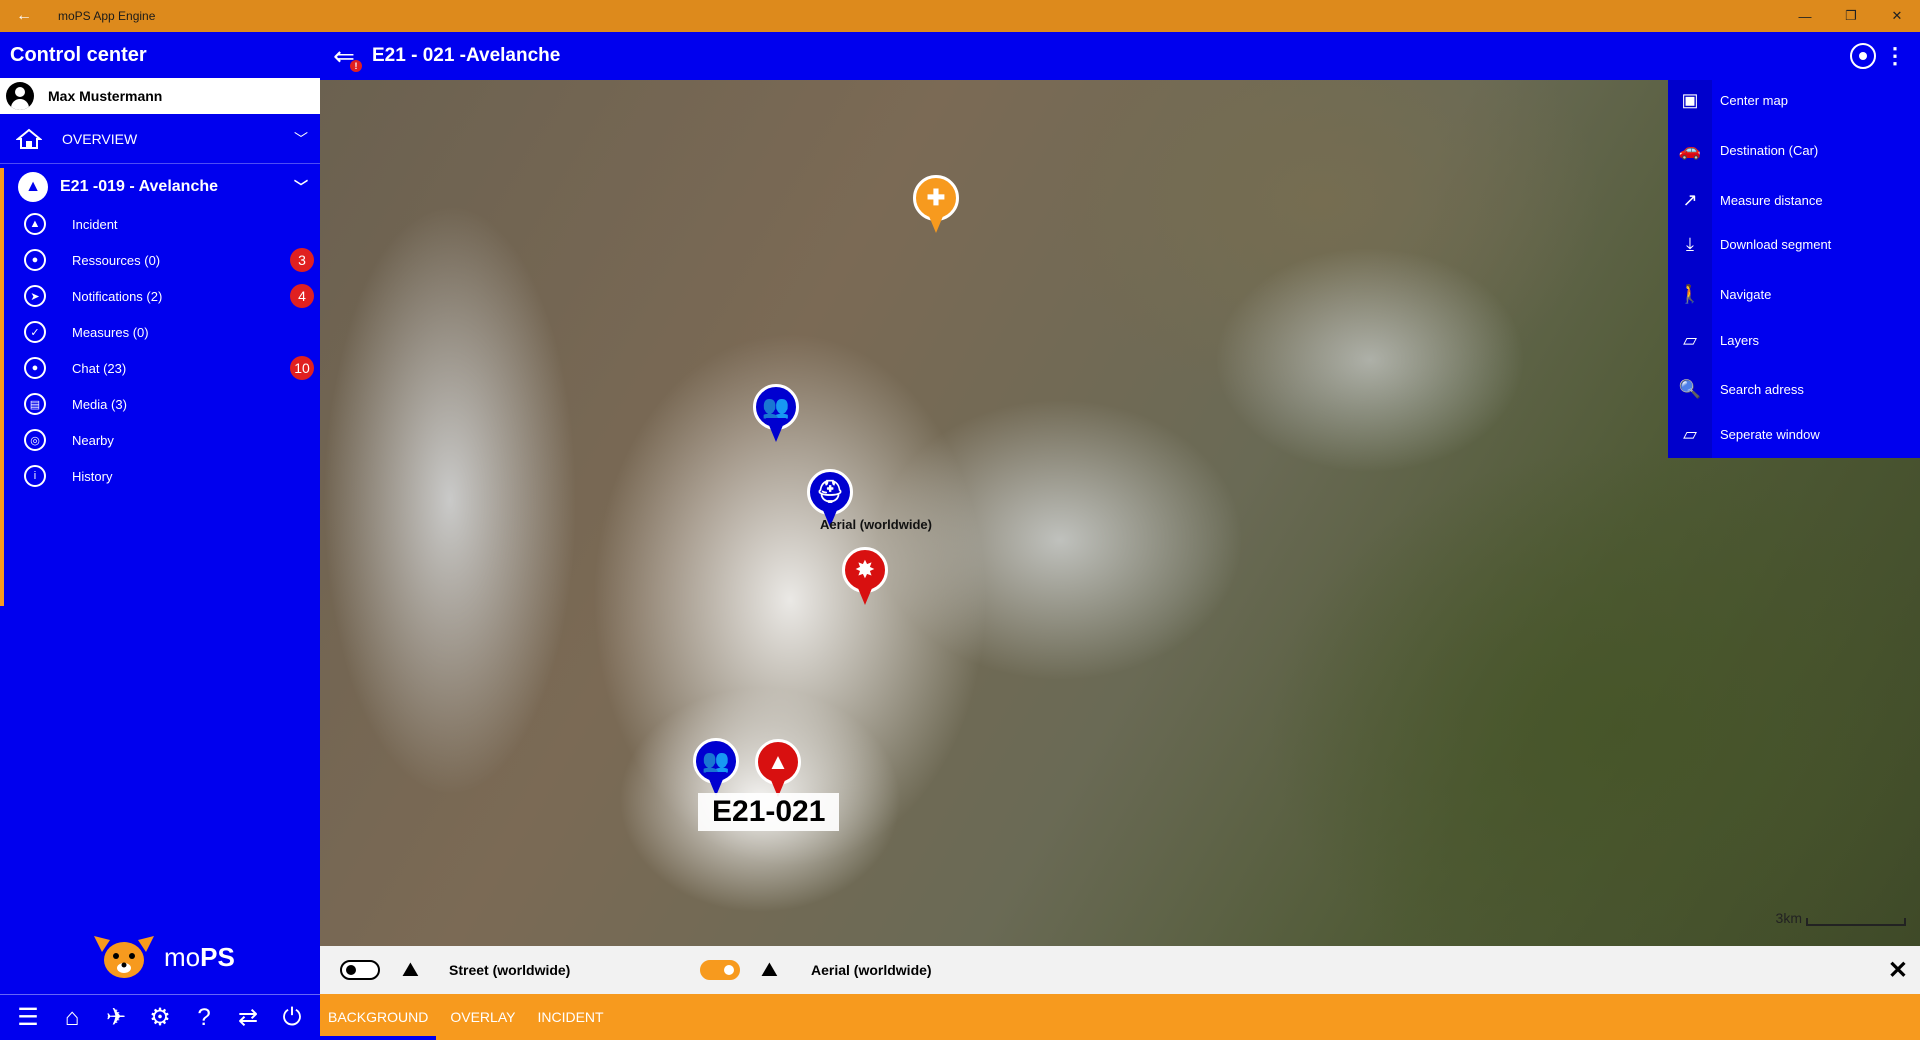 This screenshot has width=1920, height=1040. Describe the element at coordinates (1771, 200) in the screenshot. I see `menu-item-label: Measure distance` at that location.